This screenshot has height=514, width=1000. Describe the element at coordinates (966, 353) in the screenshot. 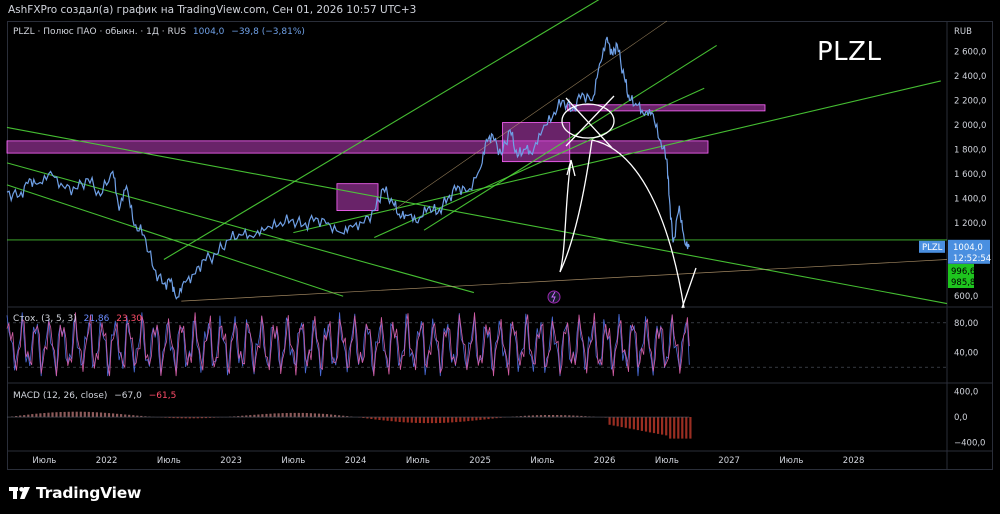

I see `stochastic-axis-tick-label: 40,00` at that location.